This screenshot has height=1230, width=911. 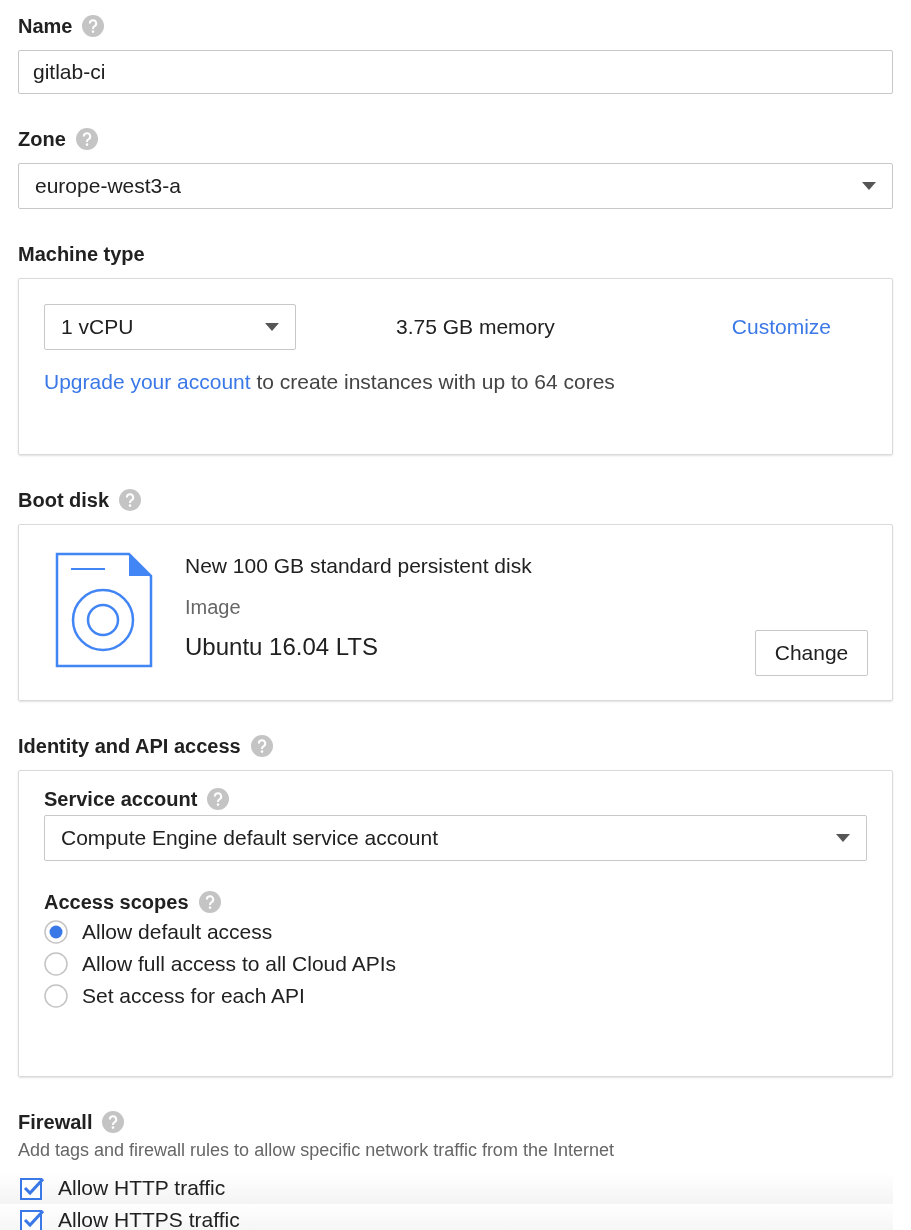 What do you see at coordinates (147, 381) in the screenshot?
I see `upgrade-link: Upgrade your account` at bounding box center [147, 381].